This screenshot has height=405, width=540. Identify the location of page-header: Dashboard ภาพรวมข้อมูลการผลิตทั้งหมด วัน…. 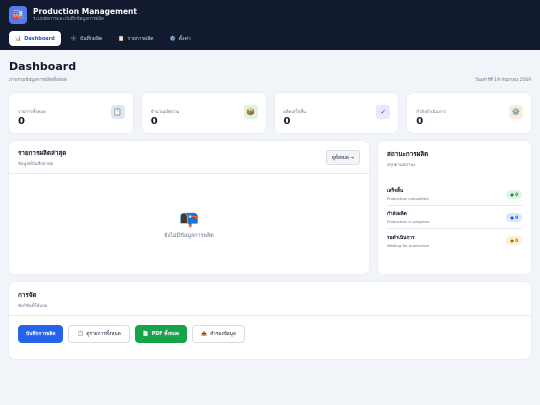
(270, 71).